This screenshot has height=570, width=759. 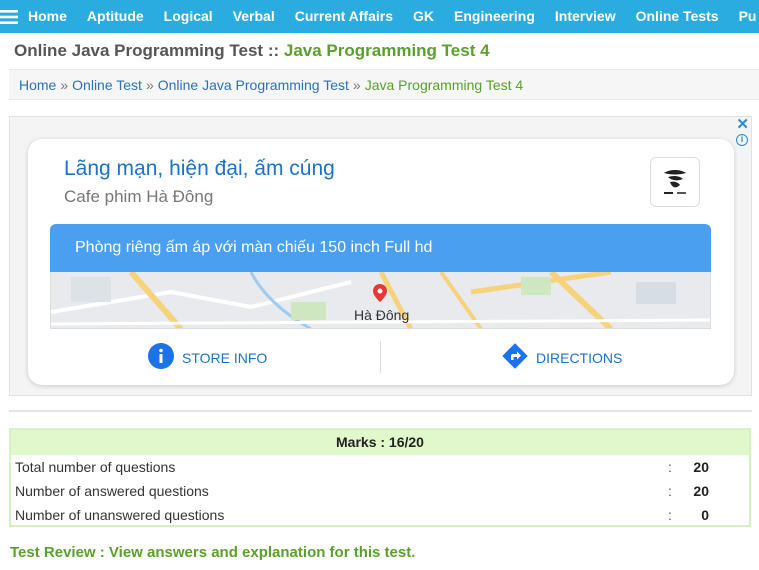 I want to click on nav-aptitude: Aptitude, so click(x=115, y=16).